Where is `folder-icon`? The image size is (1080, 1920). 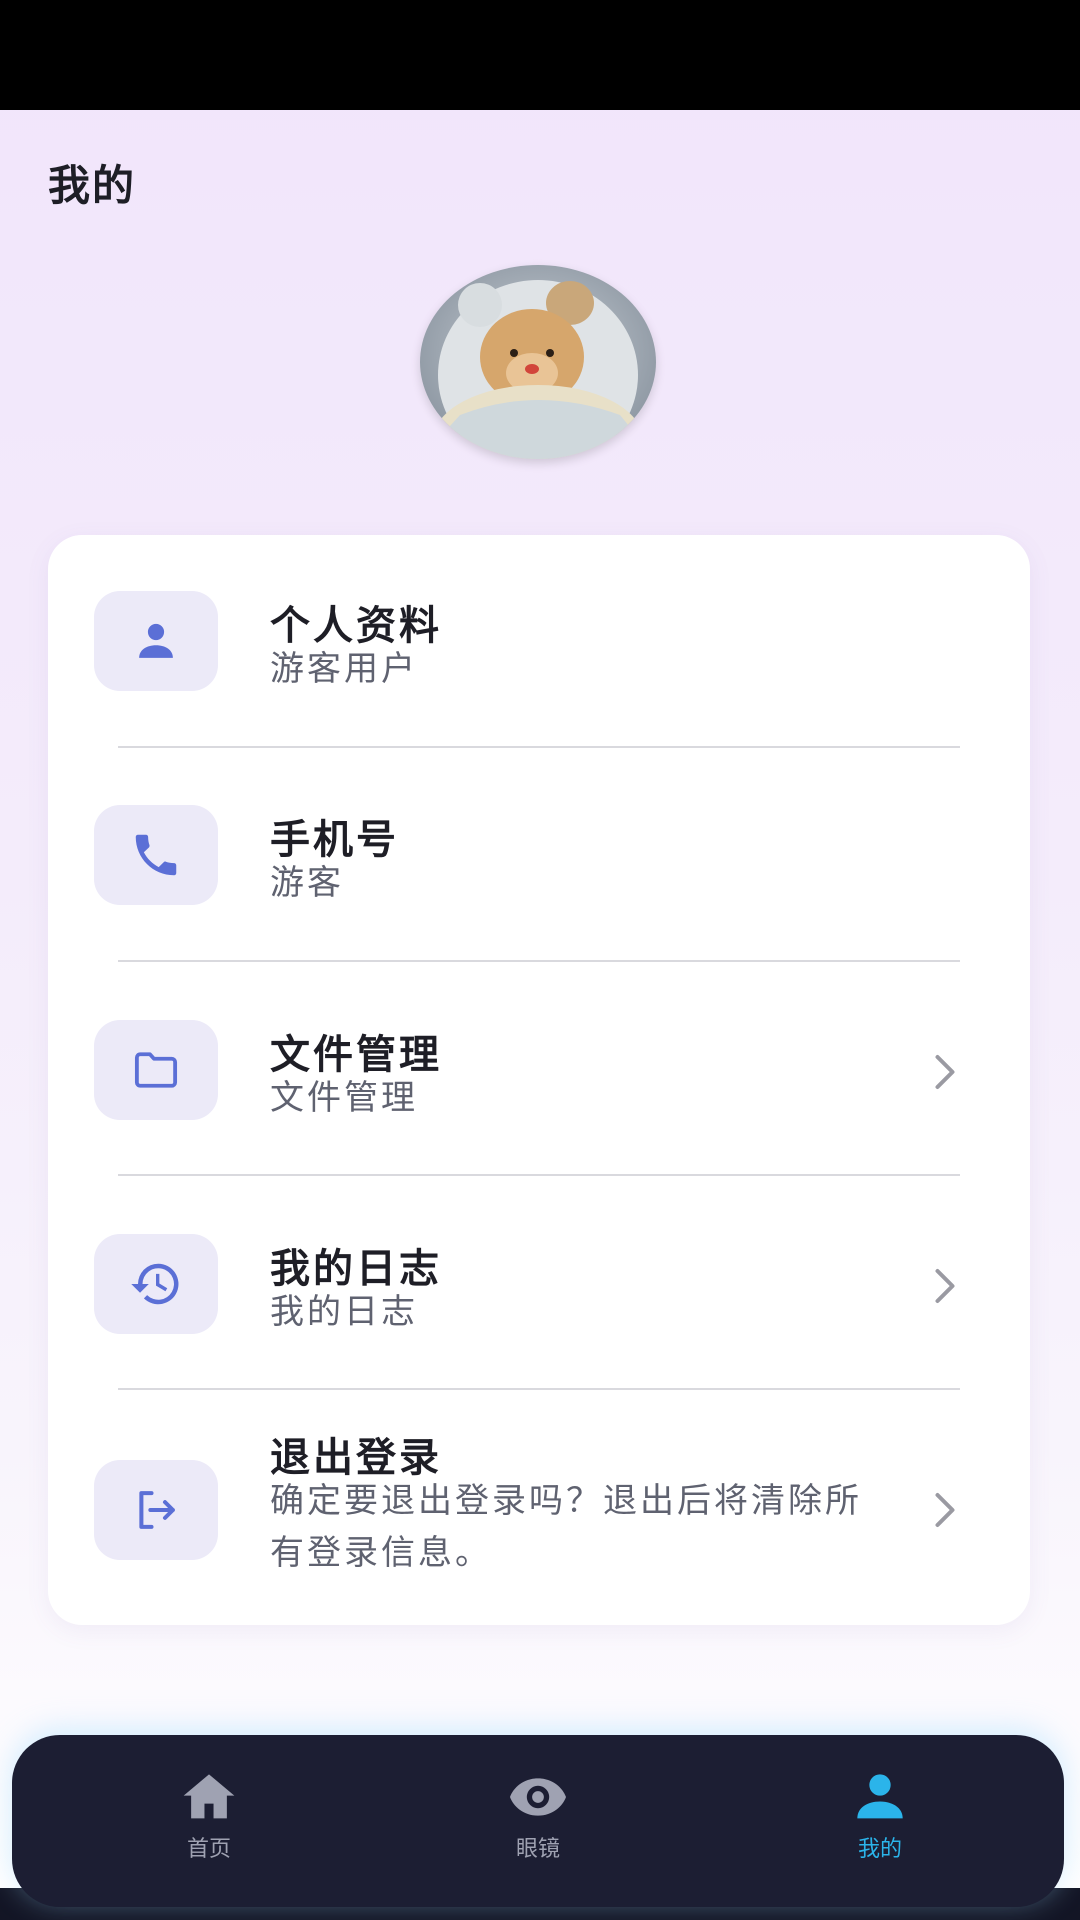
folder-icon is located at coordinates (156, 1070).